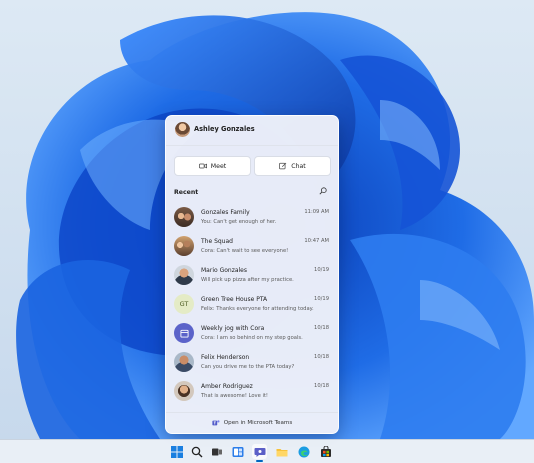 The height and width of the screenshot is (463, 534). Describe the element at coordinates (202, 166) in the screenshot. I see `video-camera-icon` at that location.